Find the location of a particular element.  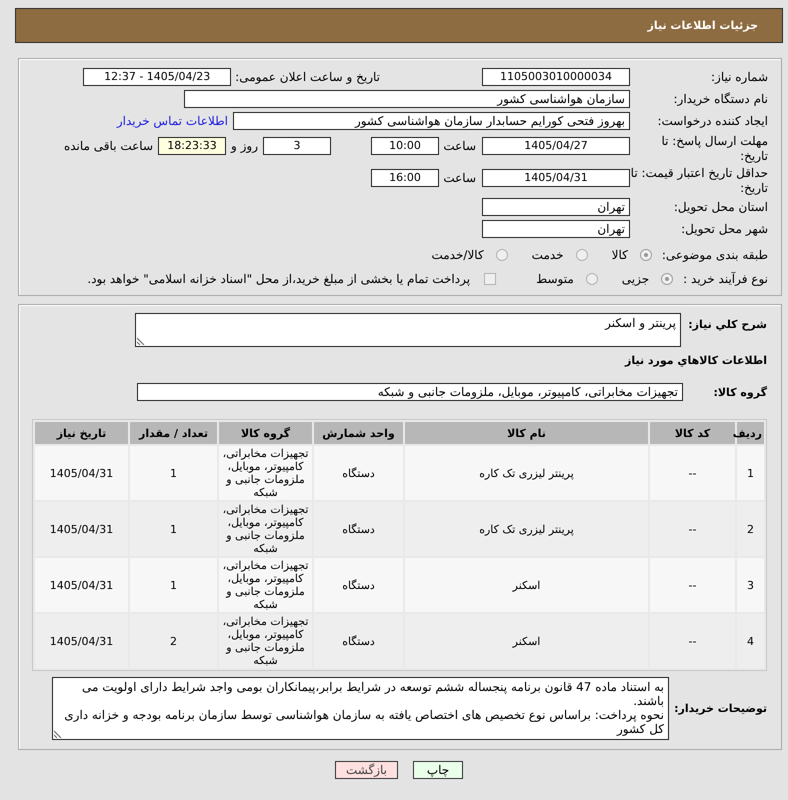

section-title: اطلاعات کالاهاي مورد نیاز is located at coordinates (695, 361).